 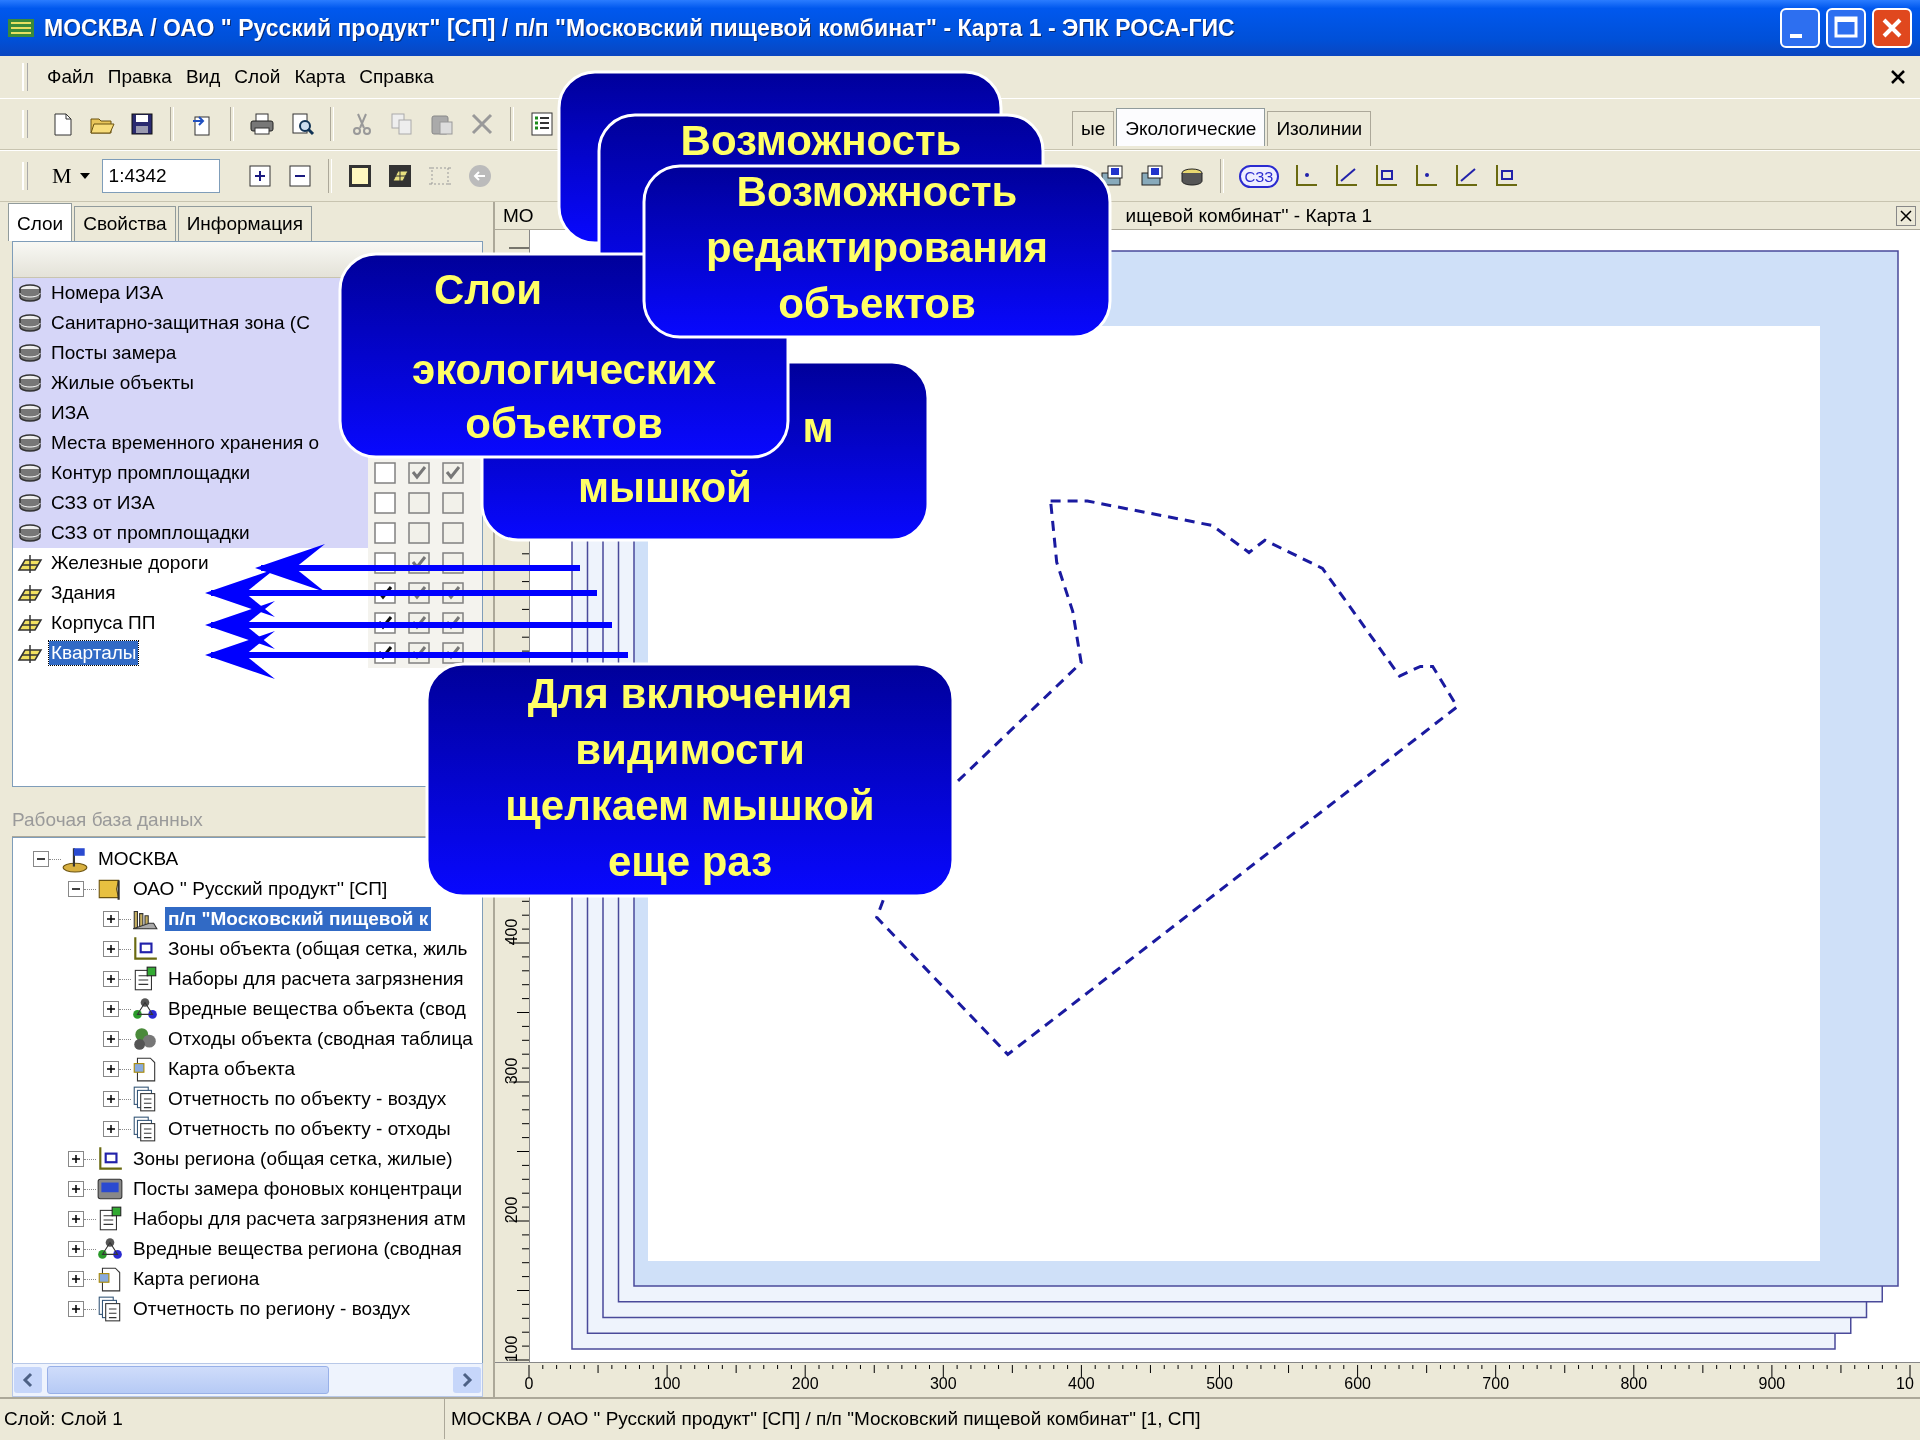 What do you see at coordinates (690, 806) in the screenshot?
I see `callout-text: щелкаем мышкой` at bounding box center [690, 806].